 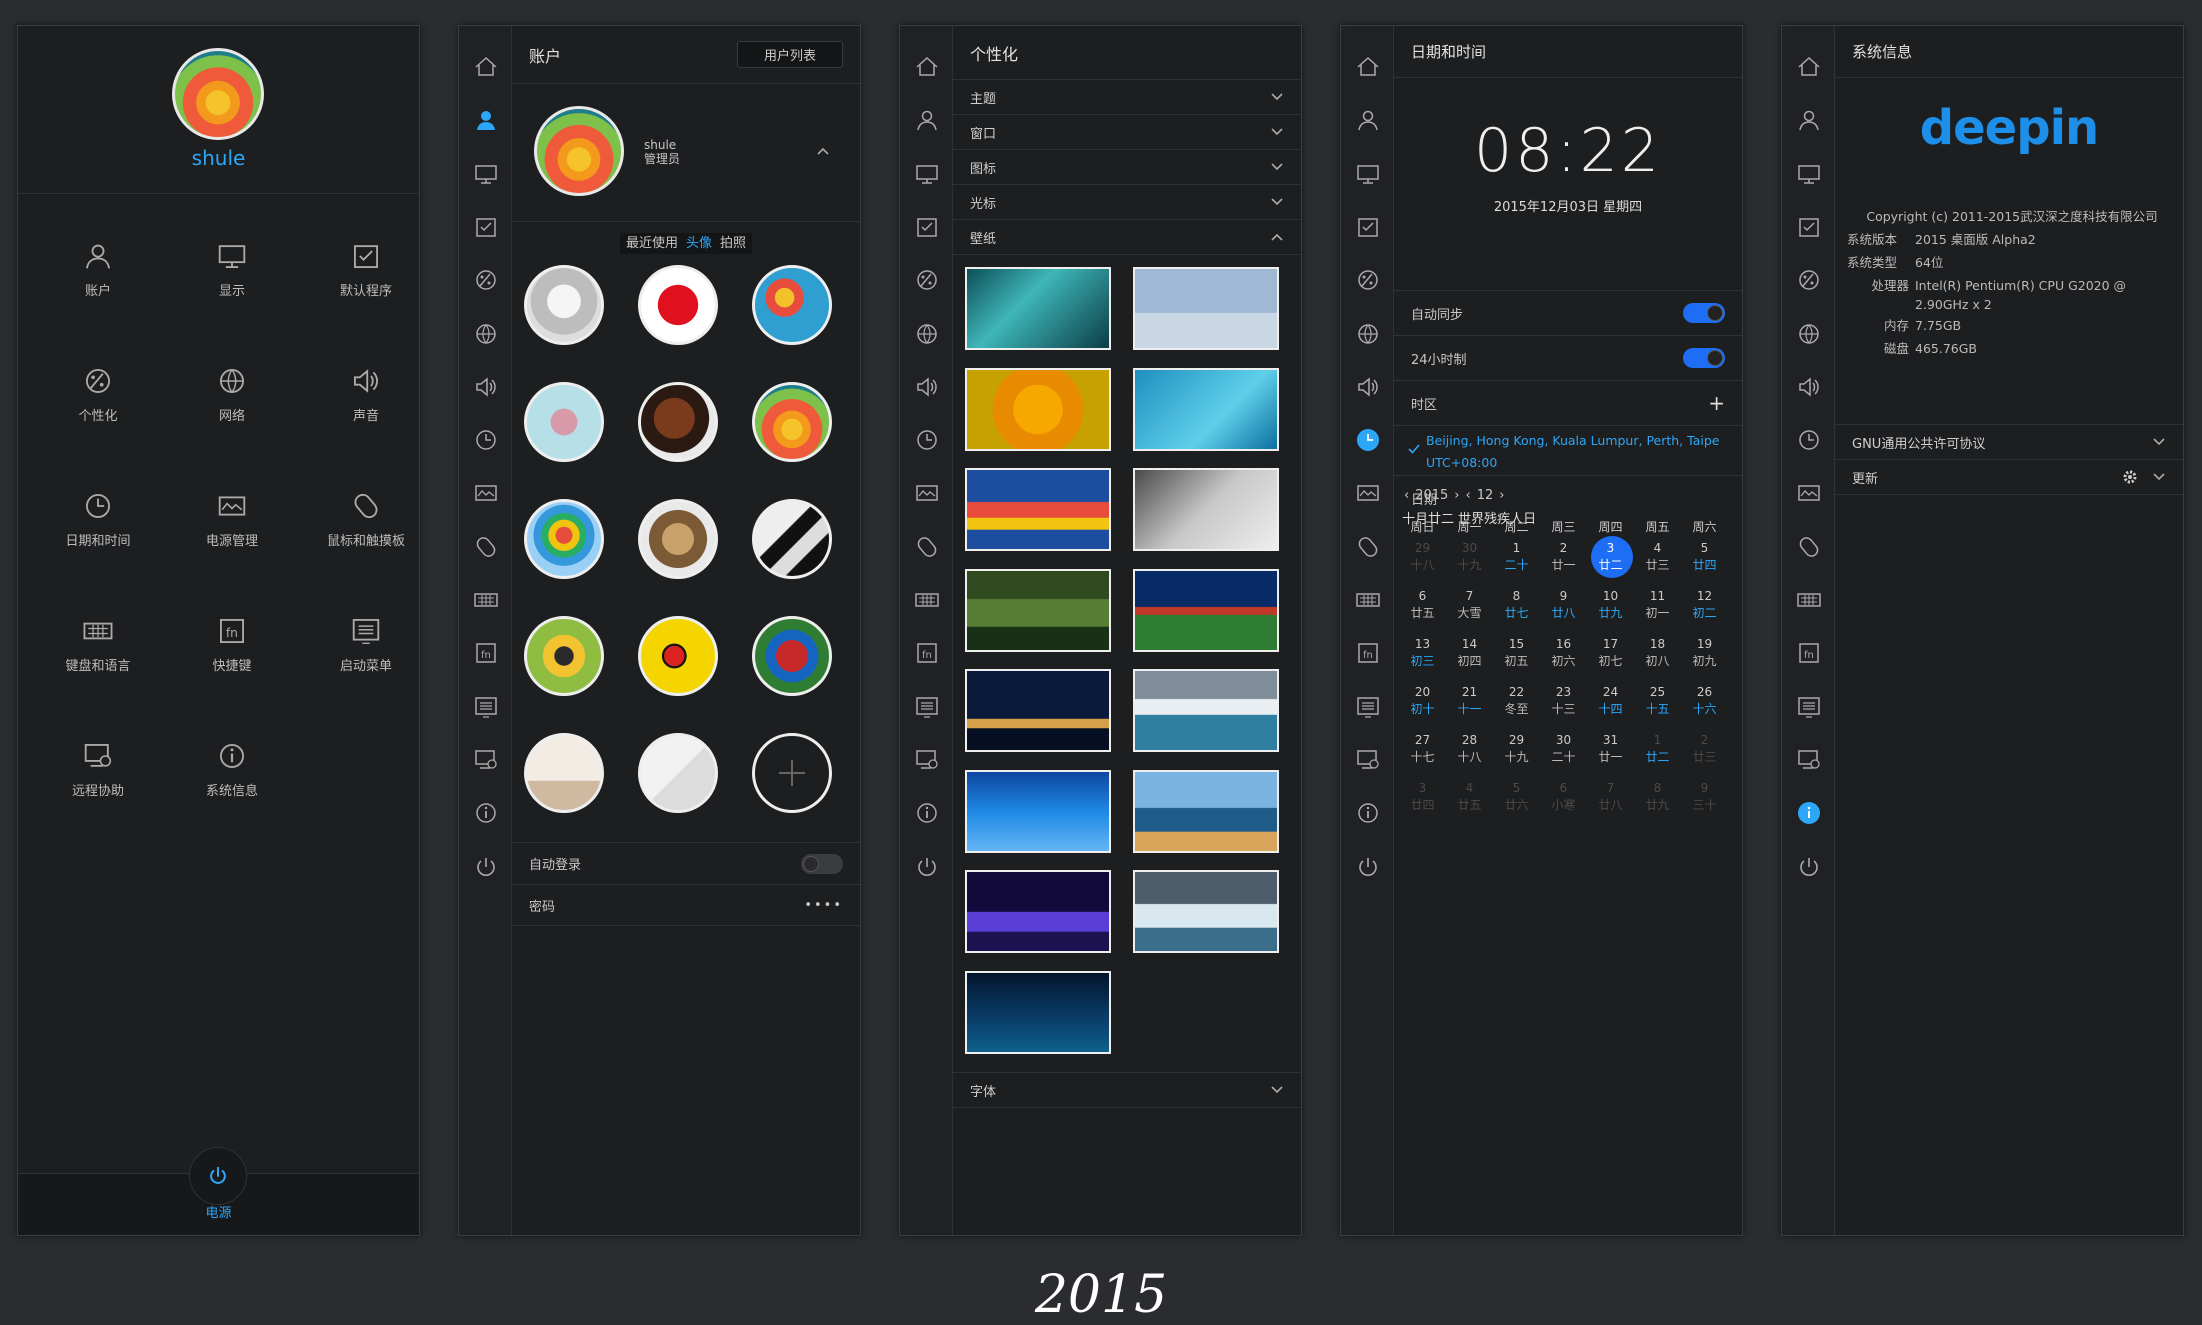 I want to click on year-prev-icon: ‹, so click(x=1406, y=495).